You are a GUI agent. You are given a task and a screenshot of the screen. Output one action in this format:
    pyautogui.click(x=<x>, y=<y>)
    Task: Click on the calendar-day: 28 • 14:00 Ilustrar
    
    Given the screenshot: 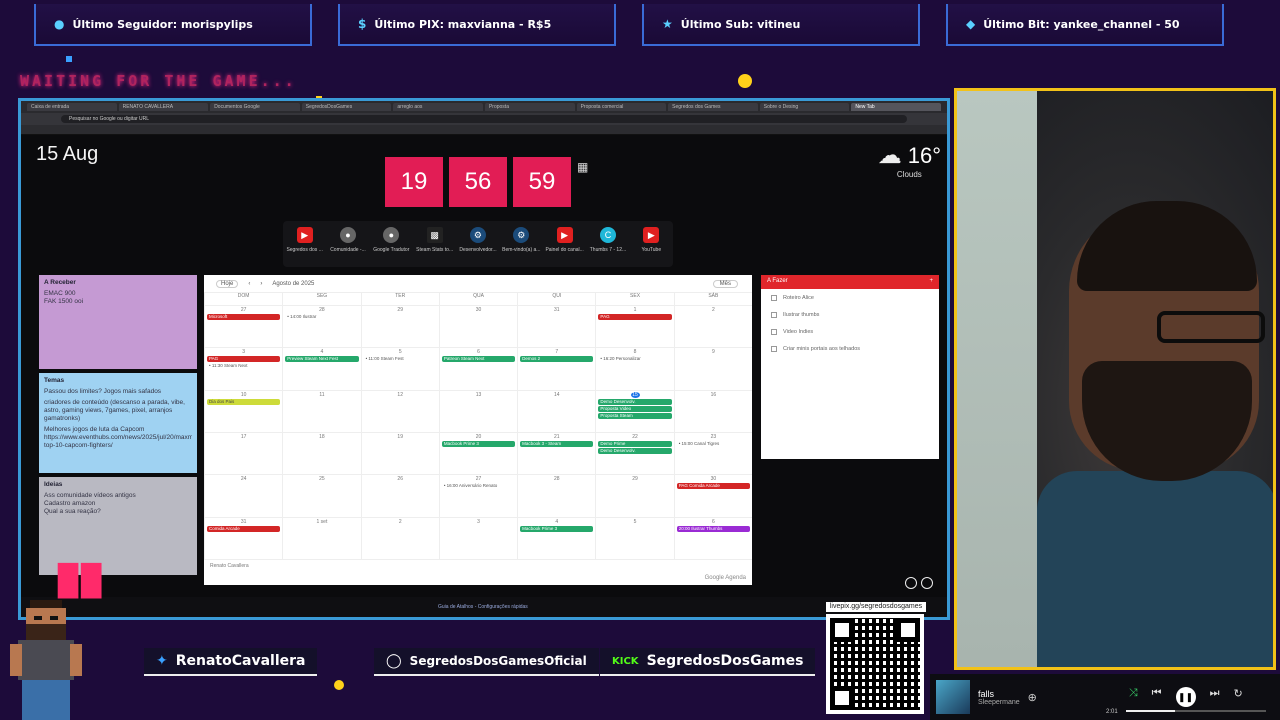 What is the action you would take?
    pyautogui.click(x=321, y=326)
    